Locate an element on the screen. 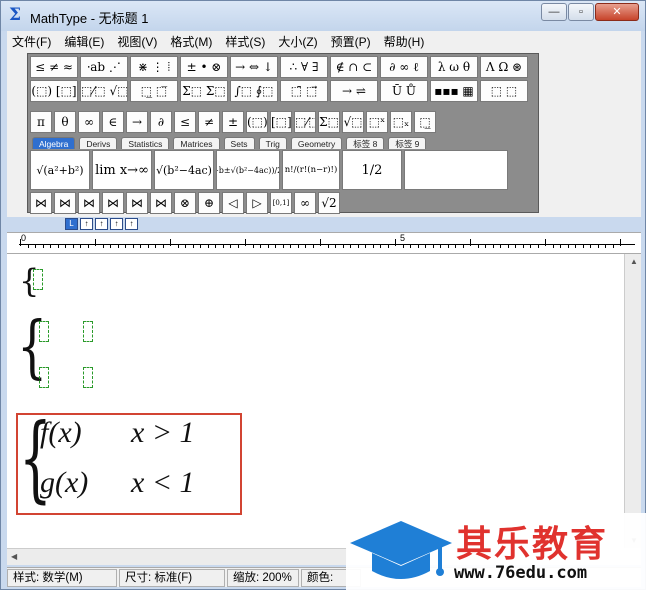  sum-button: Σ⬚ is located at coordinates (329, 122).